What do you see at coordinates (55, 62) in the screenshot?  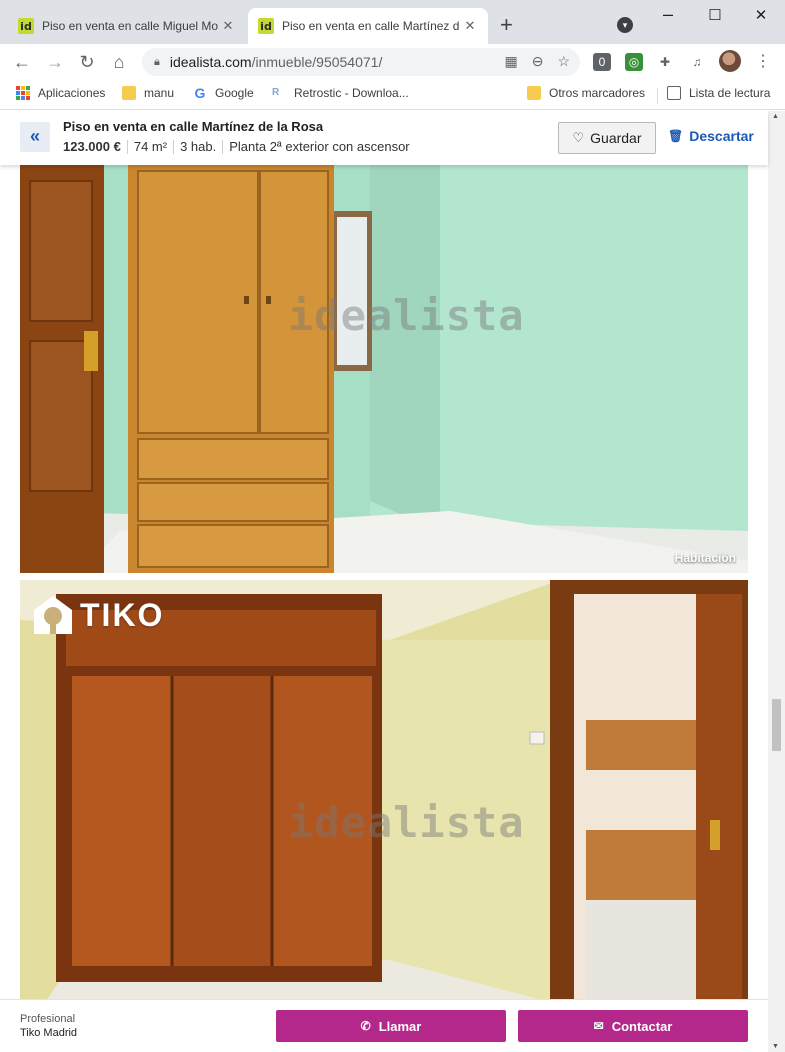 I see `forward-arrow-icon: →` at bounding box center [55, 62].